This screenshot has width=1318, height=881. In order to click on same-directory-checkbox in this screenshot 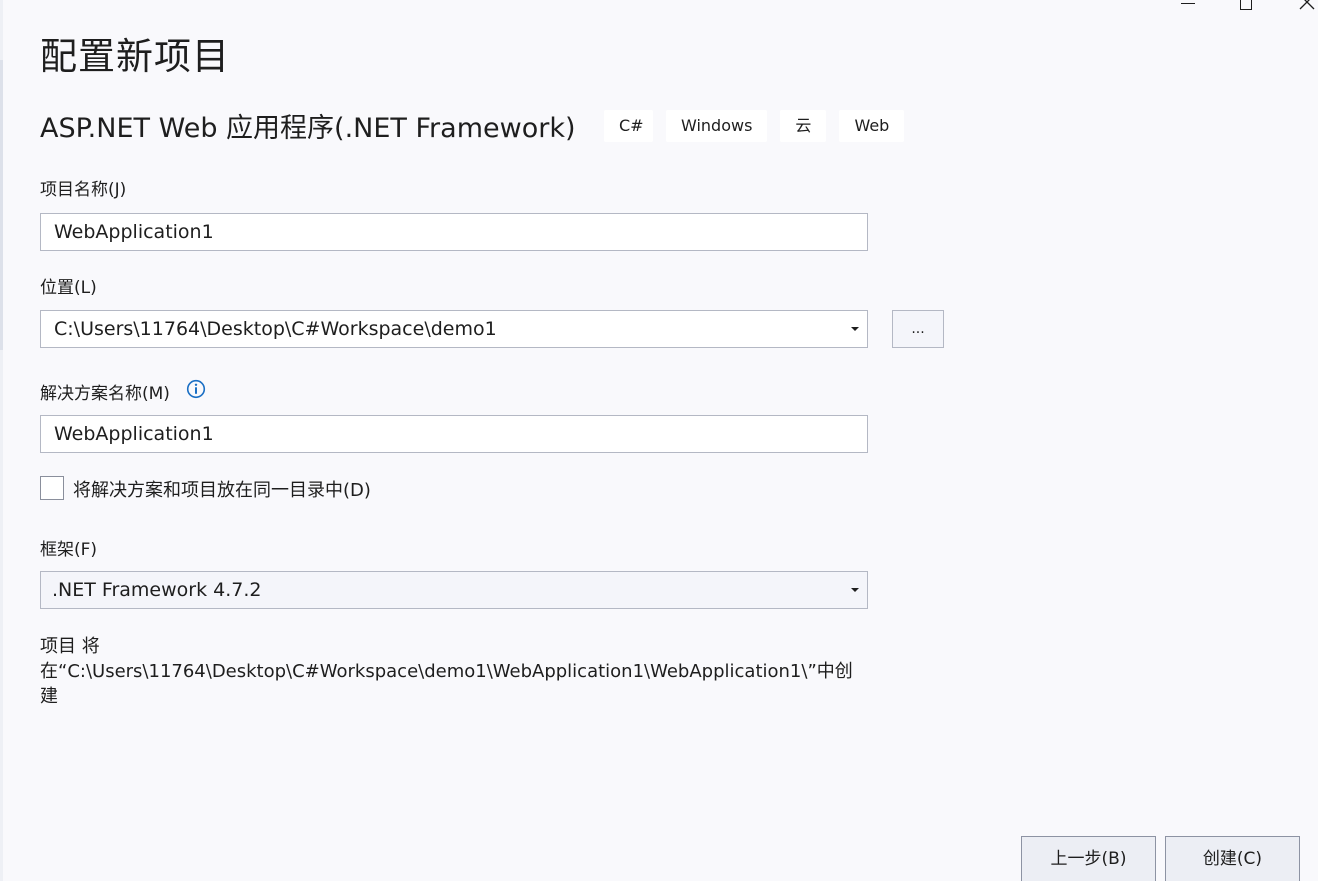, I will do `click(52, 488)`.